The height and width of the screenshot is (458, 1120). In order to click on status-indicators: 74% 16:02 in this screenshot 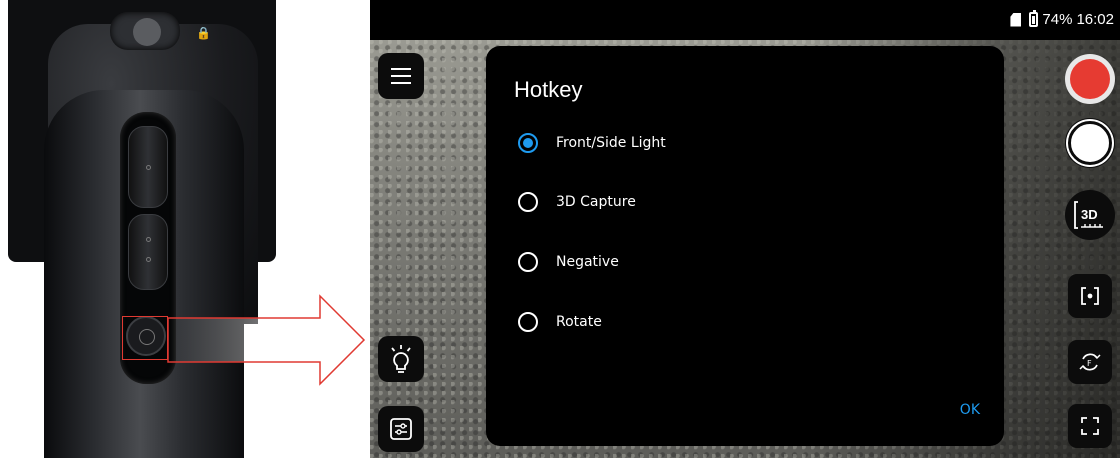, I will do `click(1062, 19)`.